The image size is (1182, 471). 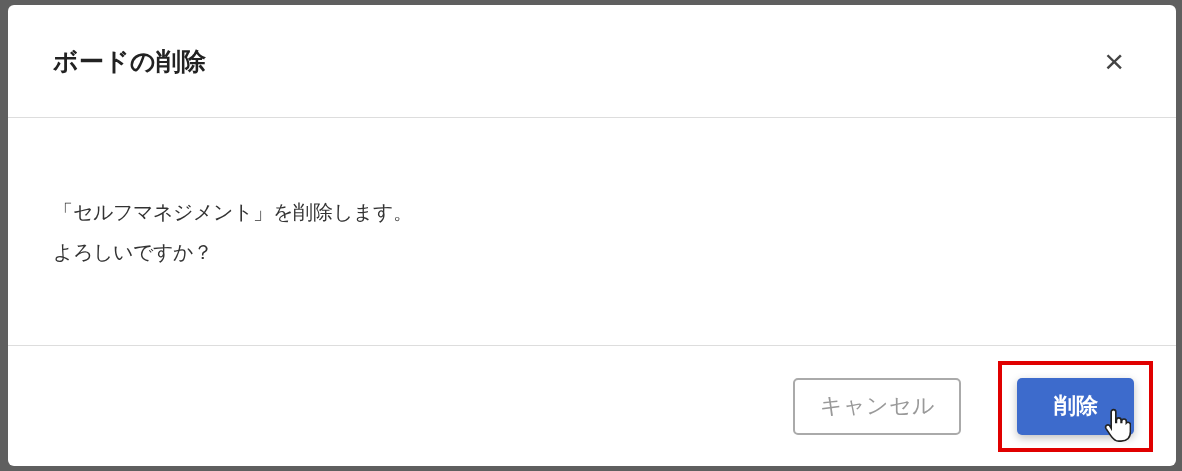 What do you see at coordinates (233, 212) in the screenshot?
I see `message-text: 「セルフマネジメント」を削除します。` at bounding box center [233, 212].